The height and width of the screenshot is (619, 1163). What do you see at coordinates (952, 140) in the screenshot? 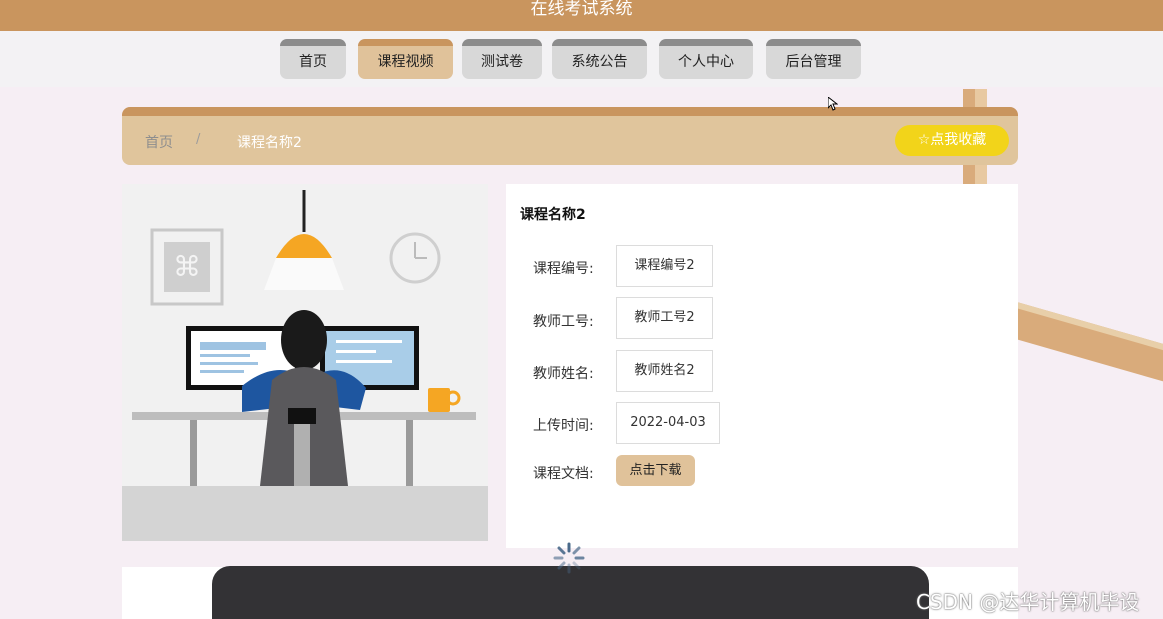
I see `favorite-button: ☆点我收藏` at bounding box center [952, 140].